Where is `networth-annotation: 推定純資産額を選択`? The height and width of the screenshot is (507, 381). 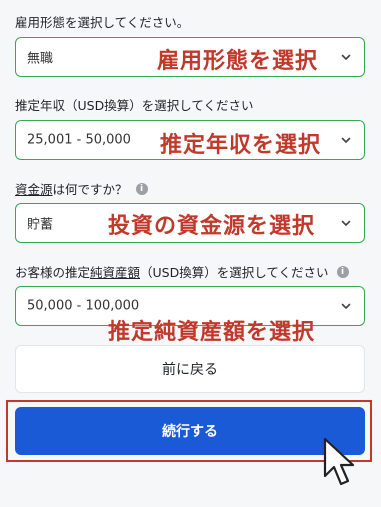 networth-annotation: 推定純資産額を選択 is located at coordinates (212, 332).